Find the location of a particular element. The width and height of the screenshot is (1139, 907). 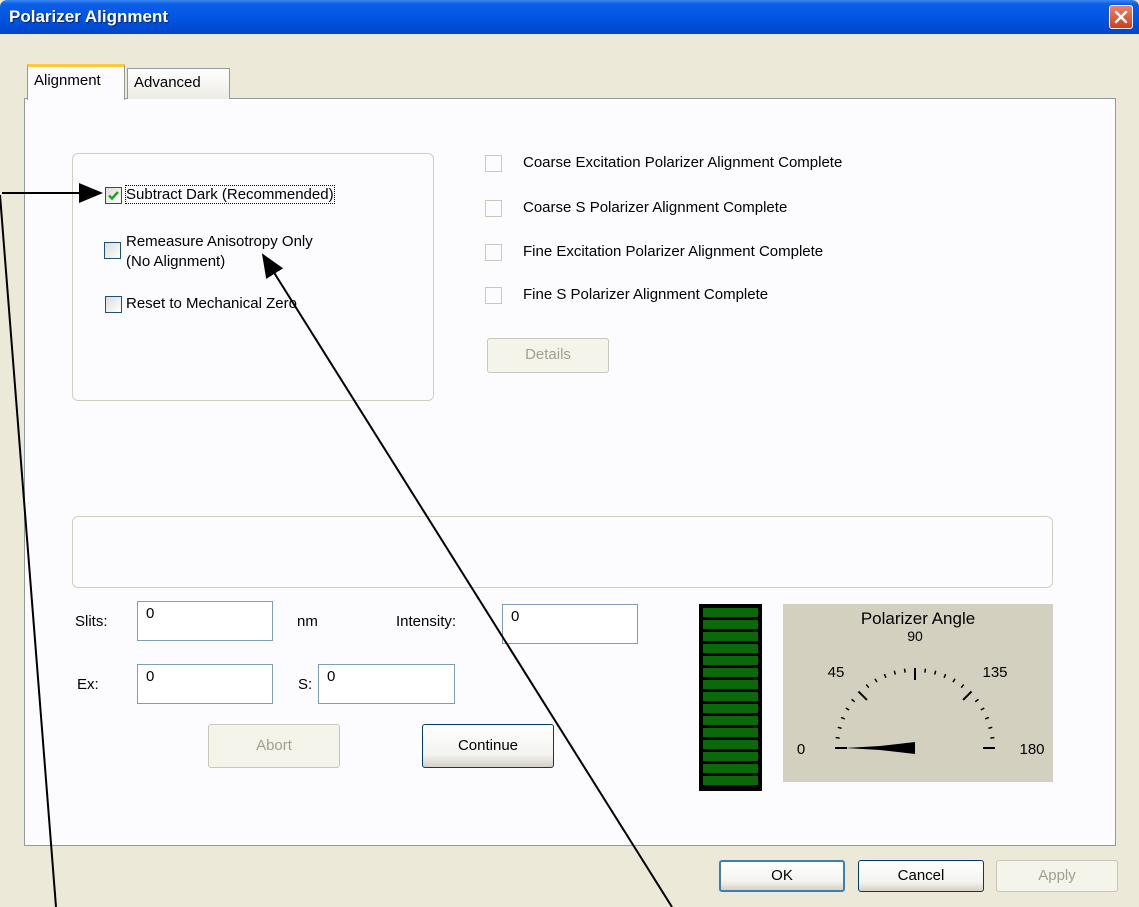

slits-input: 0 is located at coordinates (205, 621).